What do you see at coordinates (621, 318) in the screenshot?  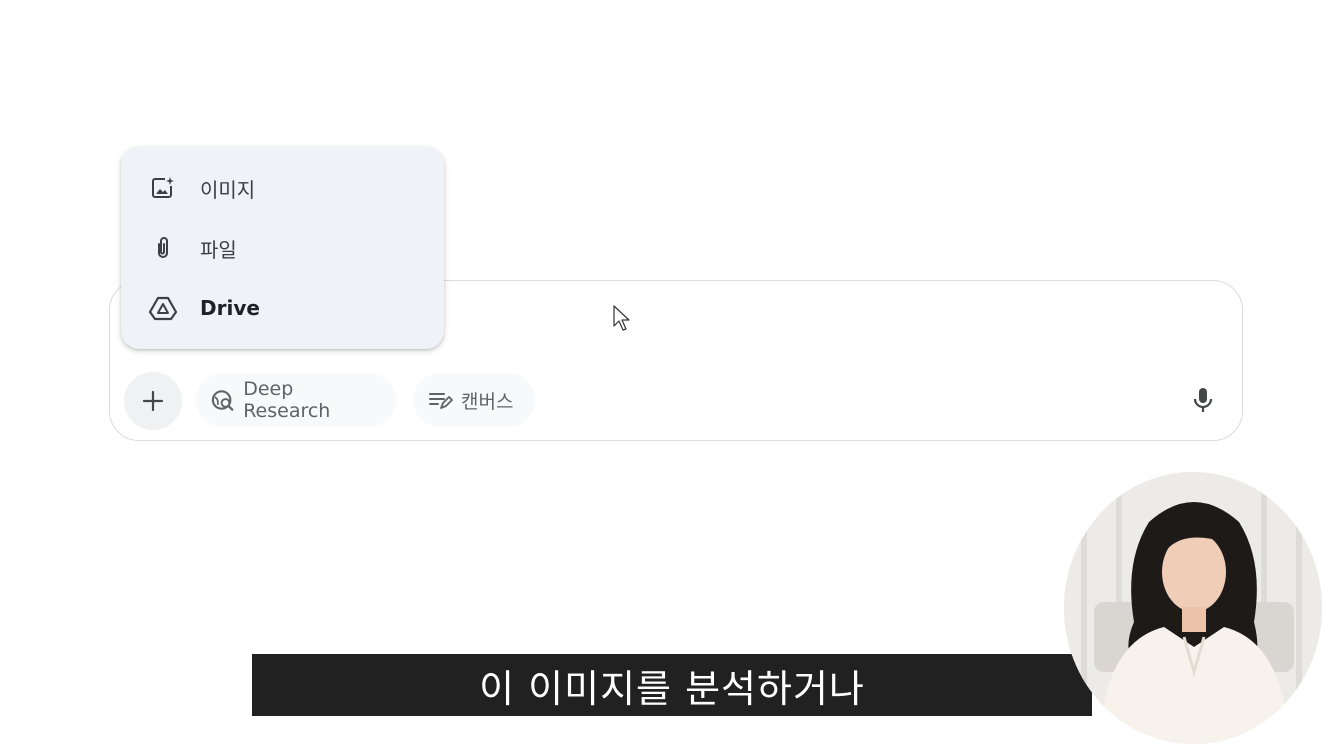 I see `mouse-cursor-icon` at bounding box center [621, 318].